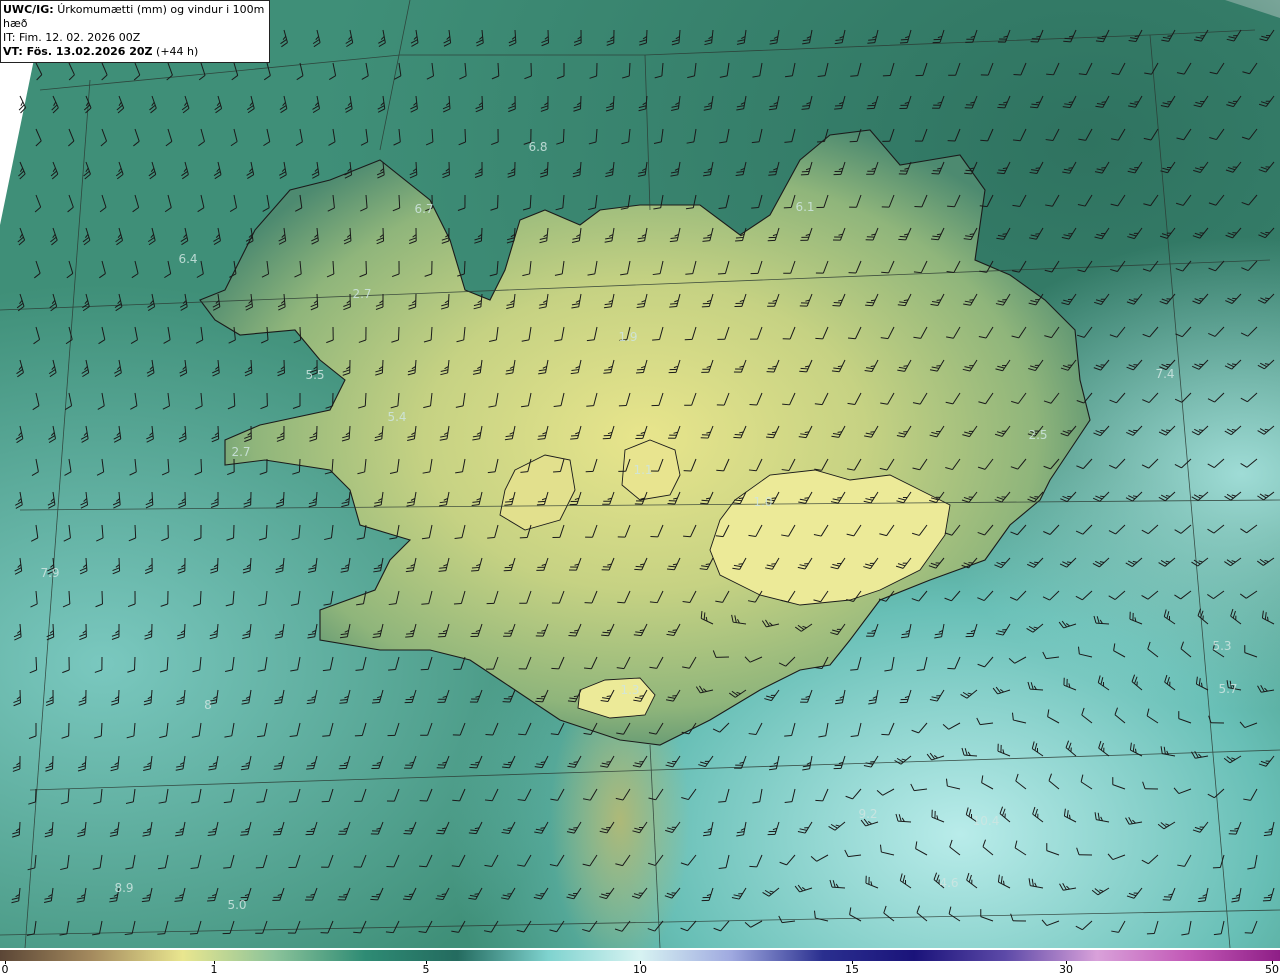 Image resolution: width=1280 pixels, height=978 pixels. Describe the element at coordinates (214, 969) in the screenshot. I see `colorbar-tick-label: 1` at that location.